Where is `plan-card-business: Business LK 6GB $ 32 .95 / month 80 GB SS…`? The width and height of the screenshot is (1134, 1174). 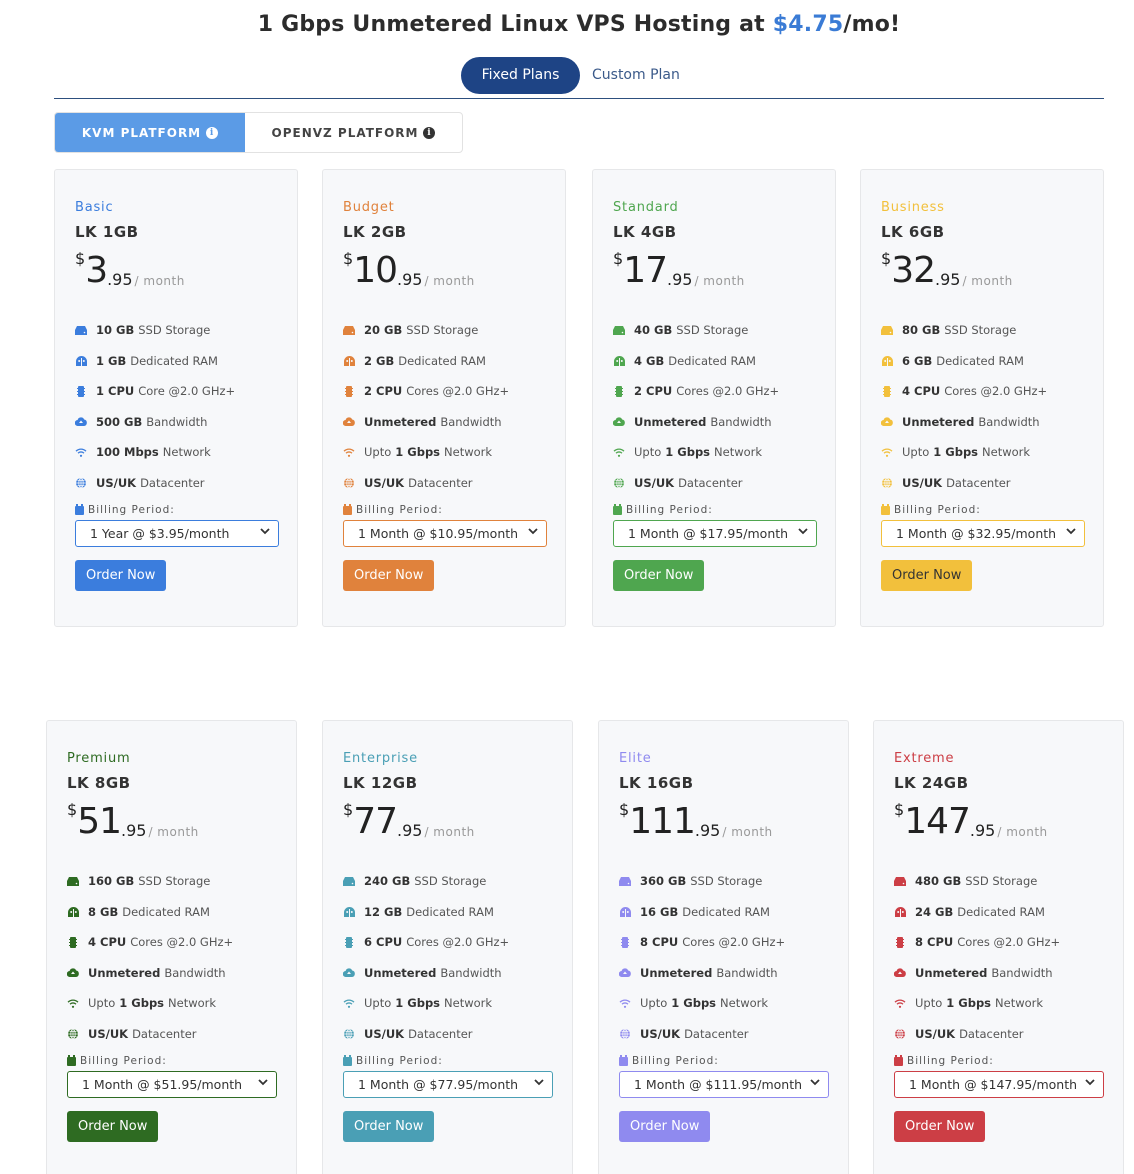
plan-card-business: Business LK 6GB $ 32 .95 / month 80 GB SS… is located at coordinates (982, 398).